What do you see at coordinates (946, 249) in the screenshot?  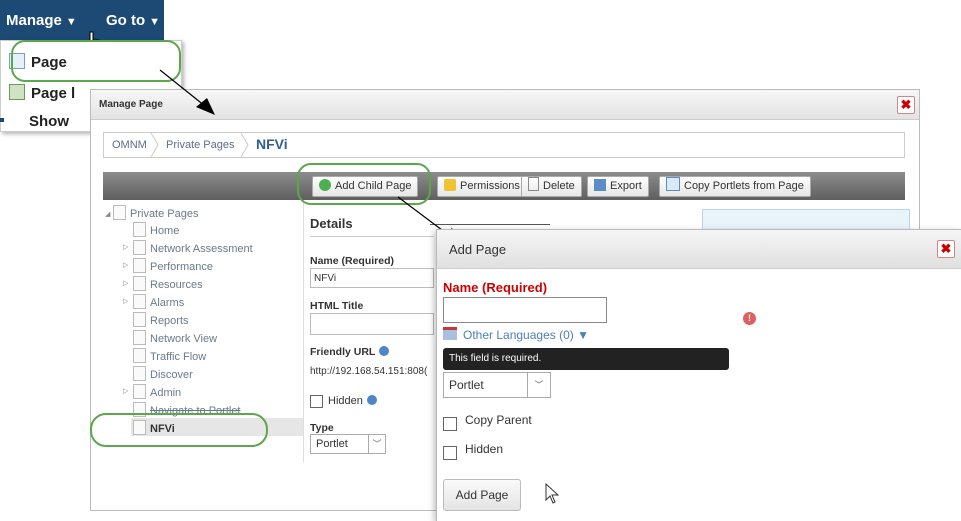 I see `close-icon: ✖` at bounding box center [946, 249].